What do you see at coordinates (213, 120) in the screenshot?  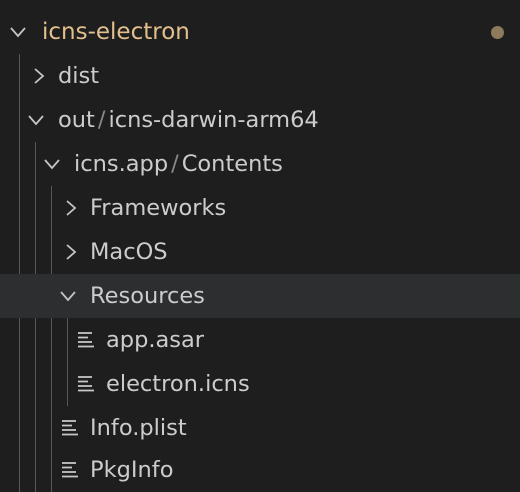 I see `tree-item-subpath: icns-darwin-arm64` at bounding box center [213, 120].